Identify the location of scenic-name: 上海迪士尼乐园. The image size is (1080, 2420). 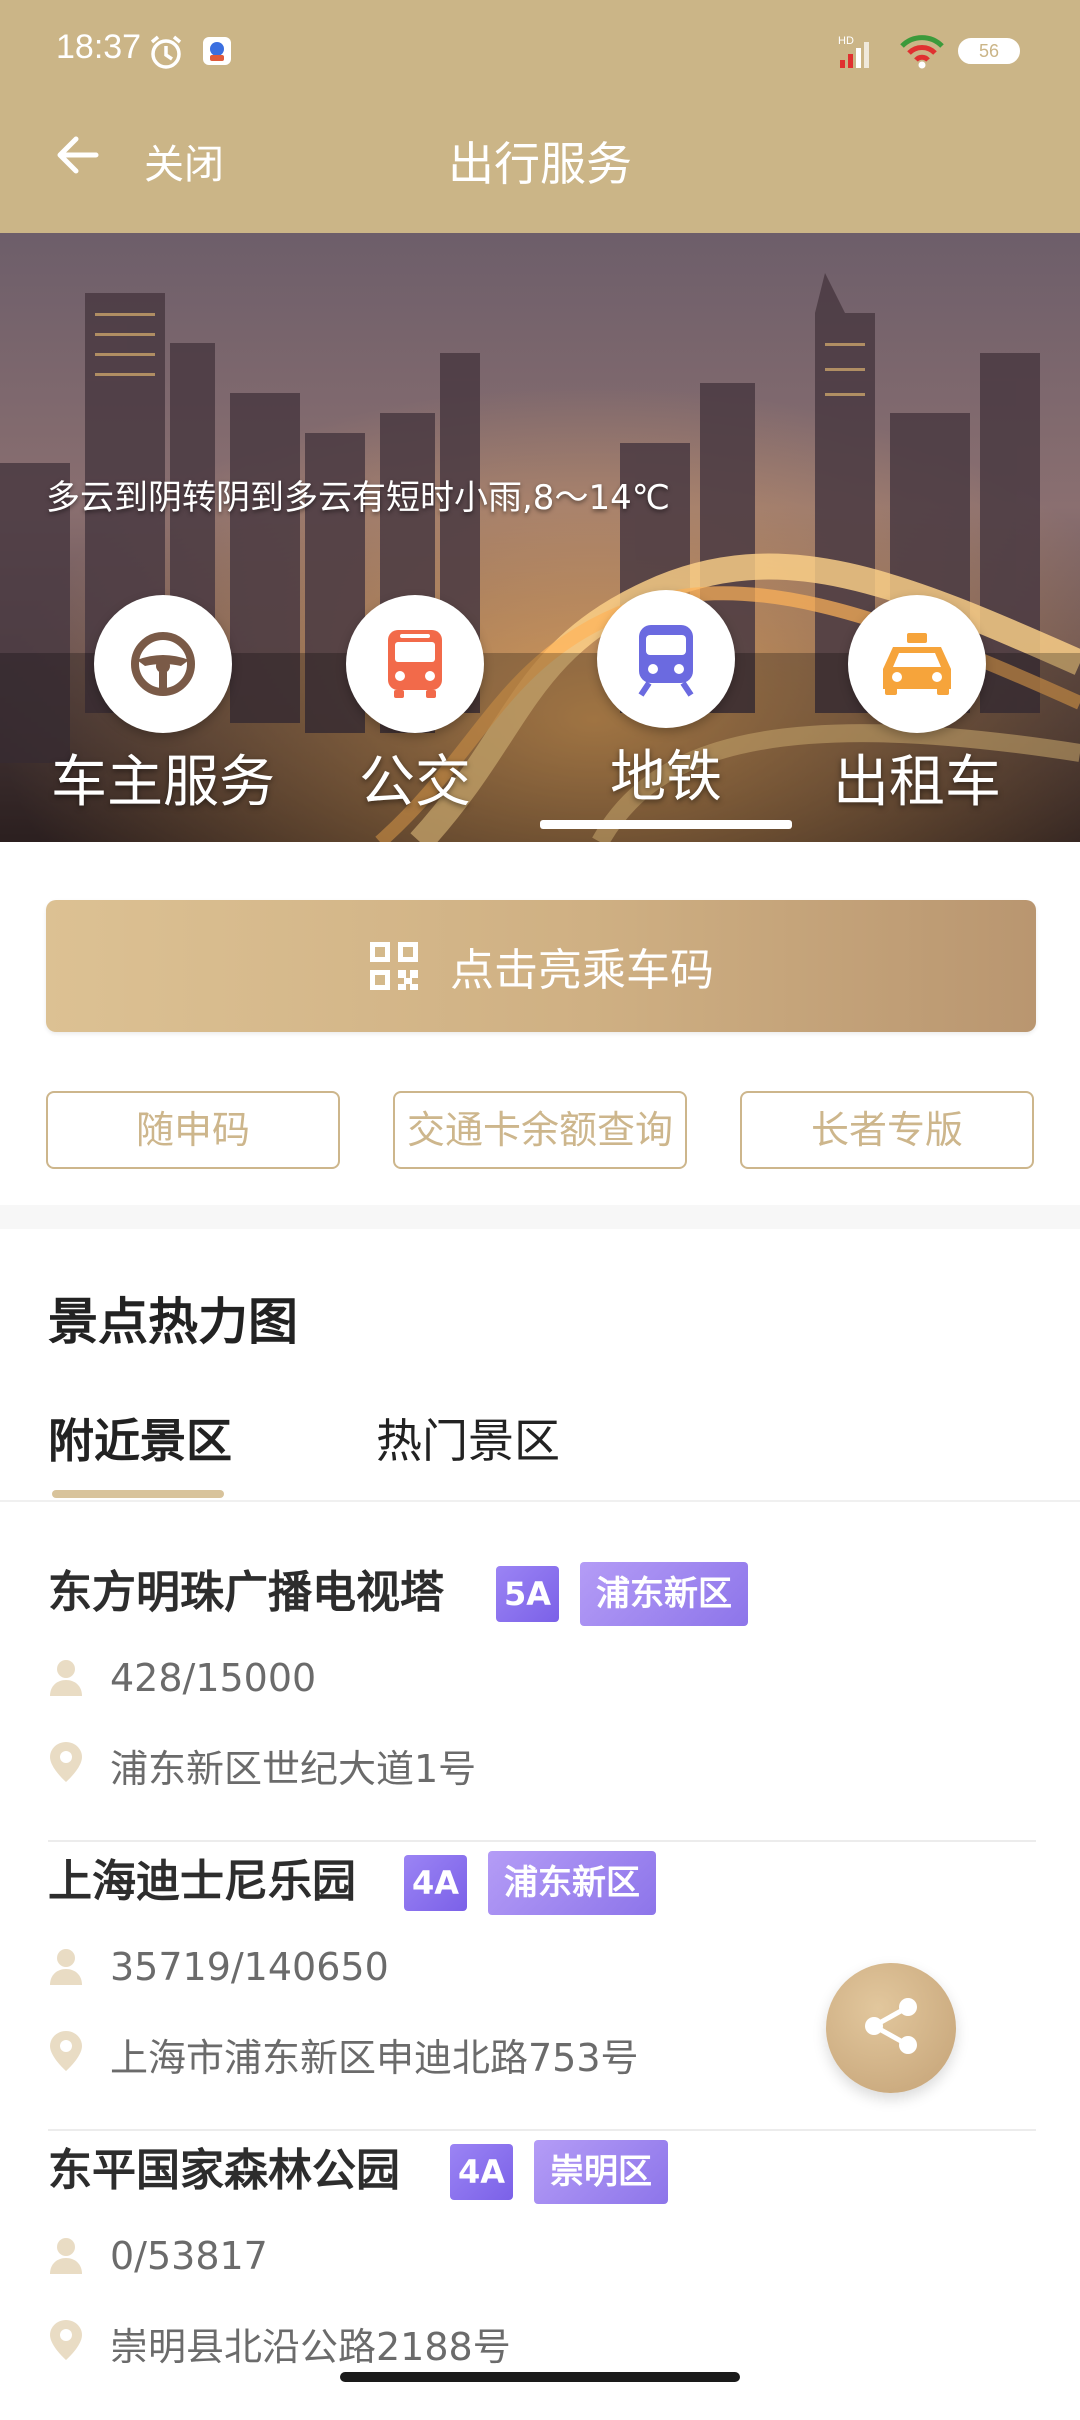
(202, 1881).